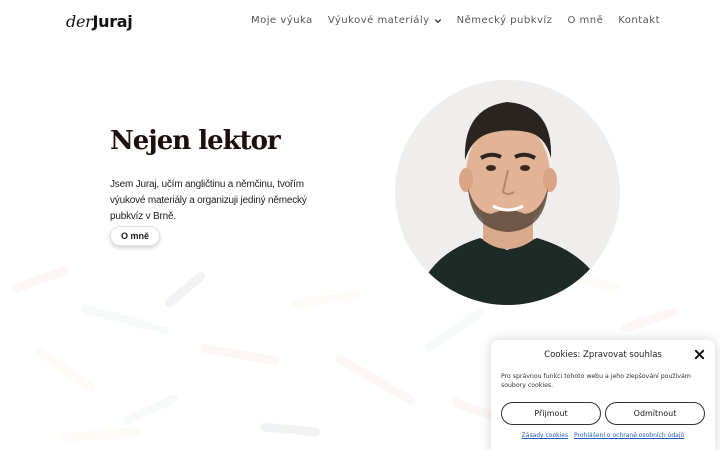  Describe the element at coordinates (585, 20) in the screenshot. I see `nav-item-o-mne: O mně` at that location.